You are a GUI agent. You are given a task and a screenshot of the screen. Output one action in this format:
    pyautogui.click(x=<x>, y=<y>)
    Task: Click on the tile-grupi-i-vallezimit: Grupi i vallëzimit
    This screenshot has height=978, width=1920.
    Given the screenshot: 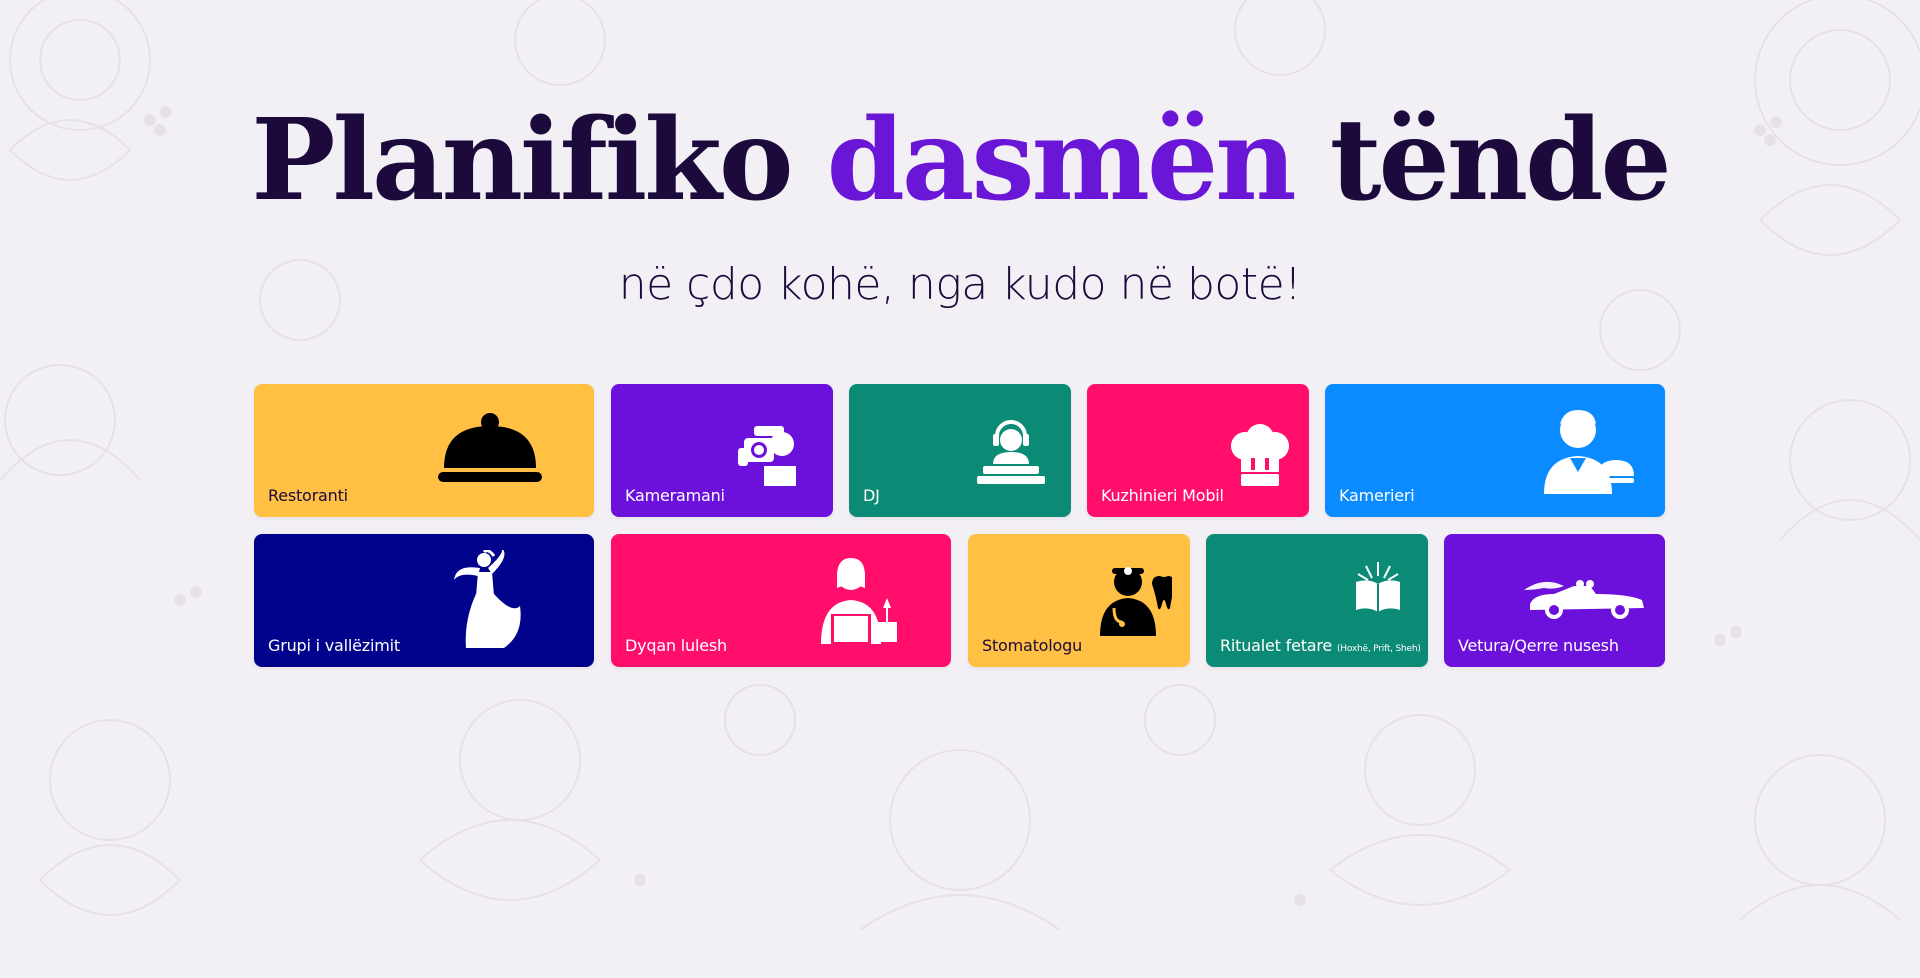 What is the action you would take?
    pyautogui.click(x=424, y=600)
    